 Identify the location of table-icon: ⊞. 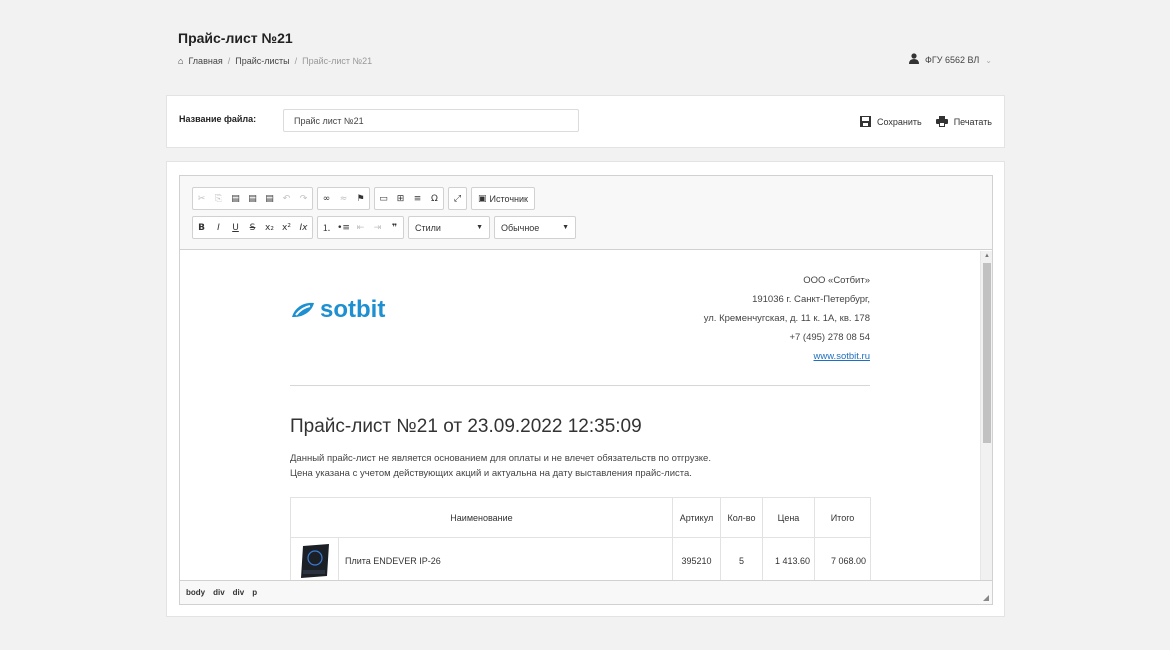
(400, 198).